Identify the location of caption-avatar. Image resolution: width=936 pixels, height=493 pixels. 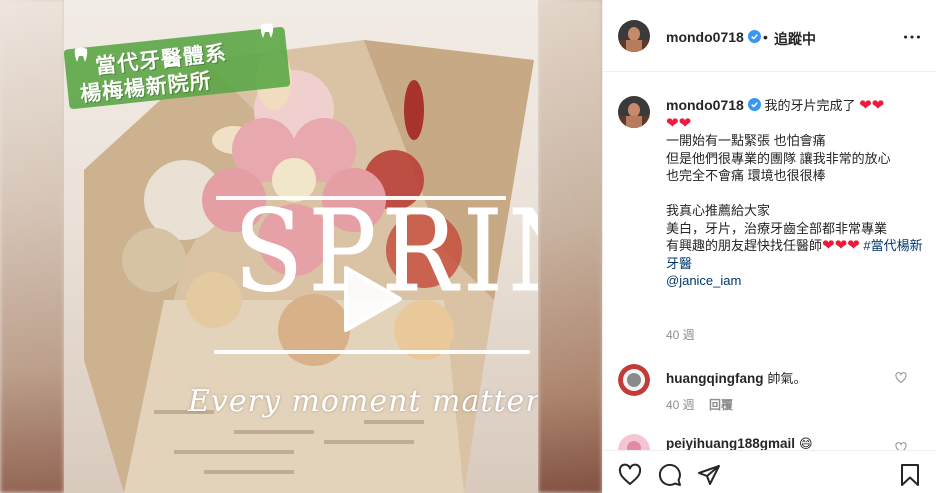
(634, 112).